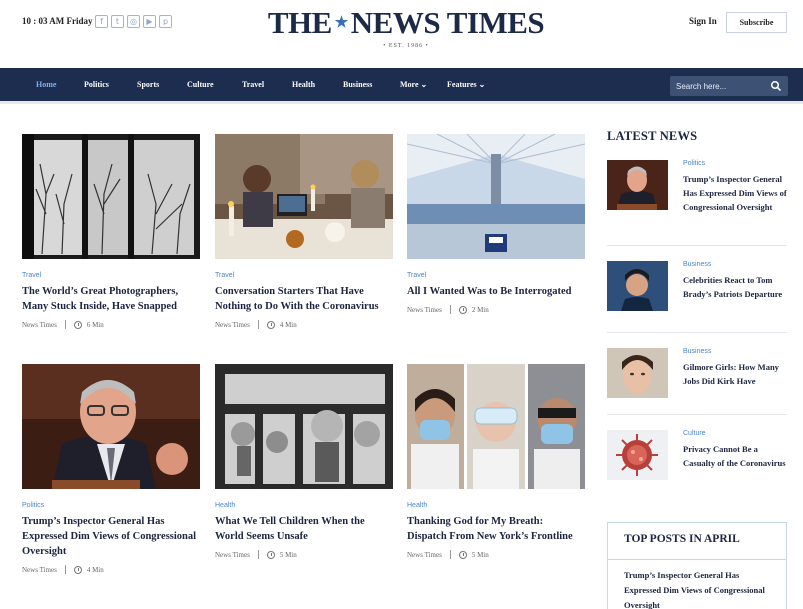 The height and width of the screenshot is (609, 803). Describe the element at coordinates (288, 554) in the screenshot. I see `article-read-time: 5 Min` at that location.